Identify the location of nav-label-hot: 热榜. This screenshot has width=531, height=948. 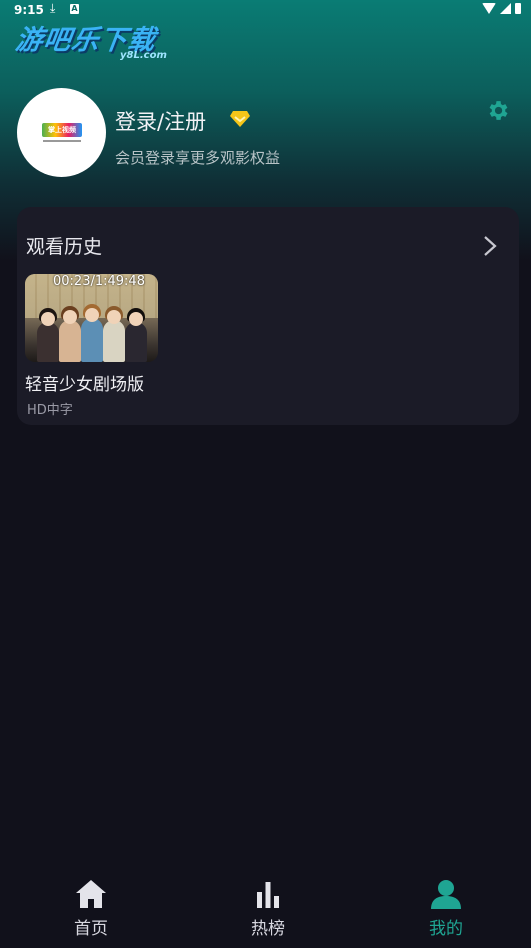
(268, 929).